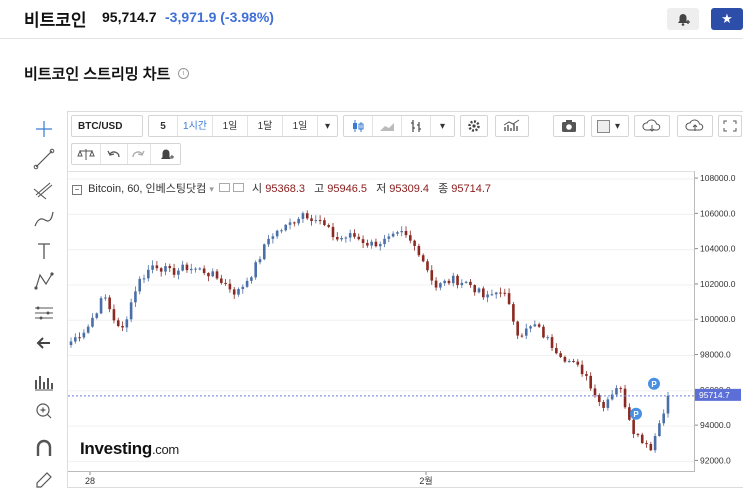 Image resolution: width=743 pixels, height=491 pixels. I want to click on quote-header: 비트코인 95,714.7 -3,971.9 (-3.98%) ★, so click(371, 19).